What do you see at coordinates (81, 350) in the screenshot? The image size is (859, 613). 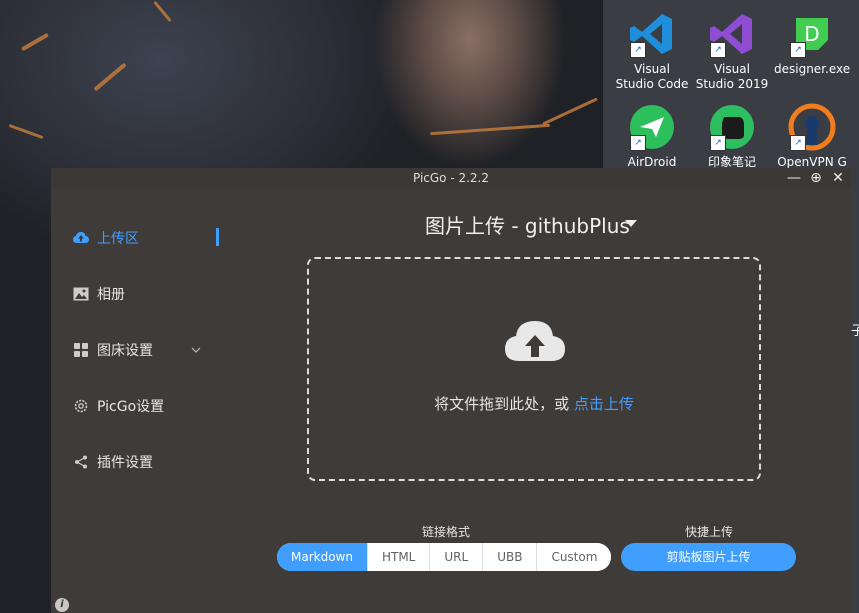 I see `grid-icon` at bounding box center [81, 350].